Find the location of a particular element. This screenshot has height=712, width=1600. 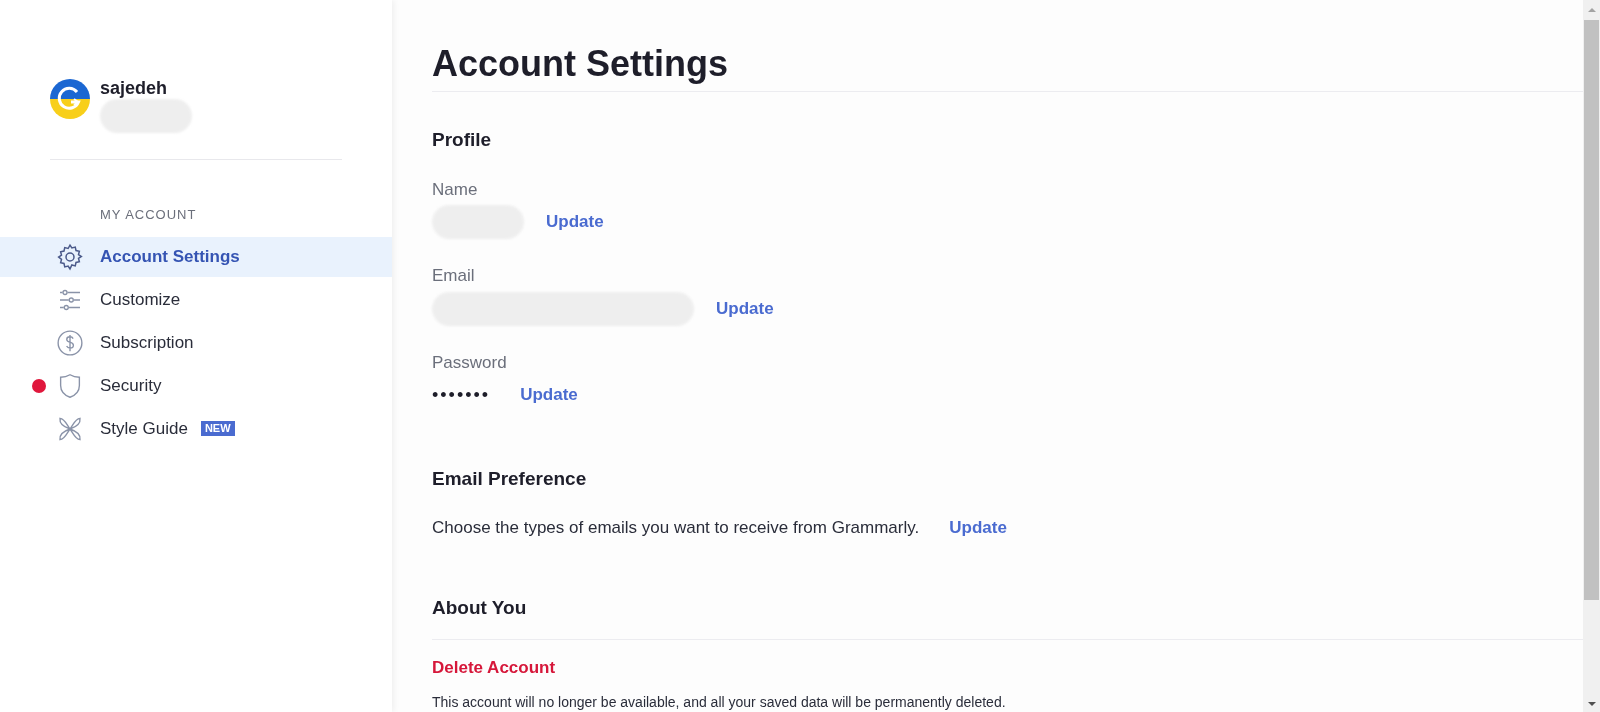

field-label: Password is located at coordinates (469, 362).